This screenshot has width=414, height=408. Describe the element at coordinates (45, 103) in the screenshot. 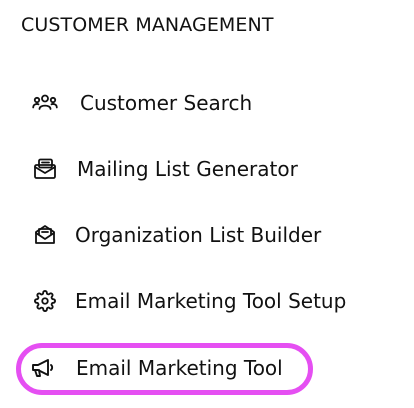

I see `users-group-icon` at that location.